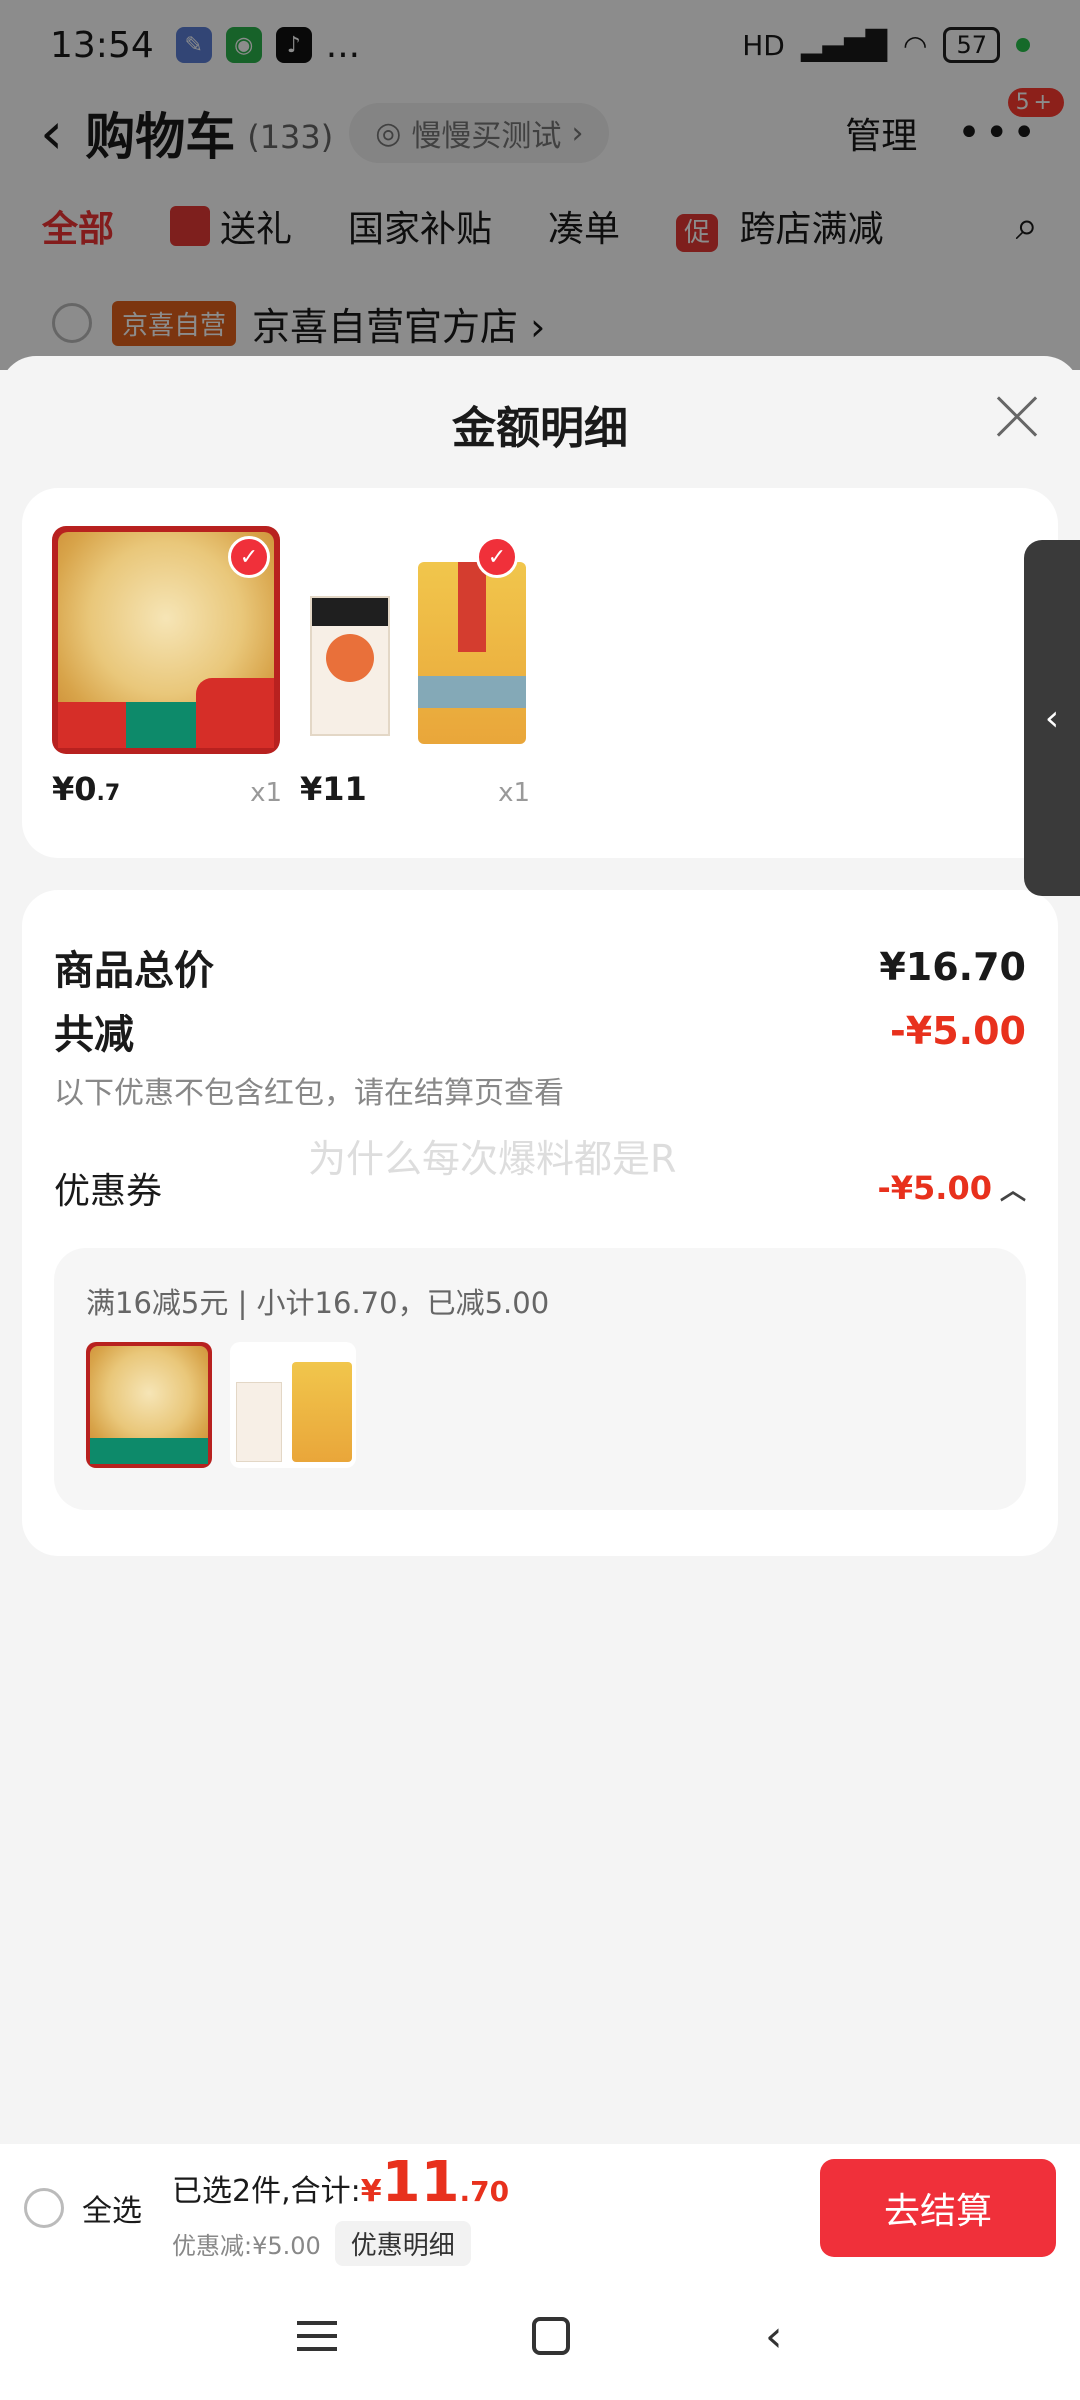 The height and width of the screenshot is (2400, 1080). What do you see at coordinates (318, 1303) in the screenshot?
I see `coupon-detail-text: 满16减5元 | 小计16.70，已减5.00` at bounding box center [318, 1303].